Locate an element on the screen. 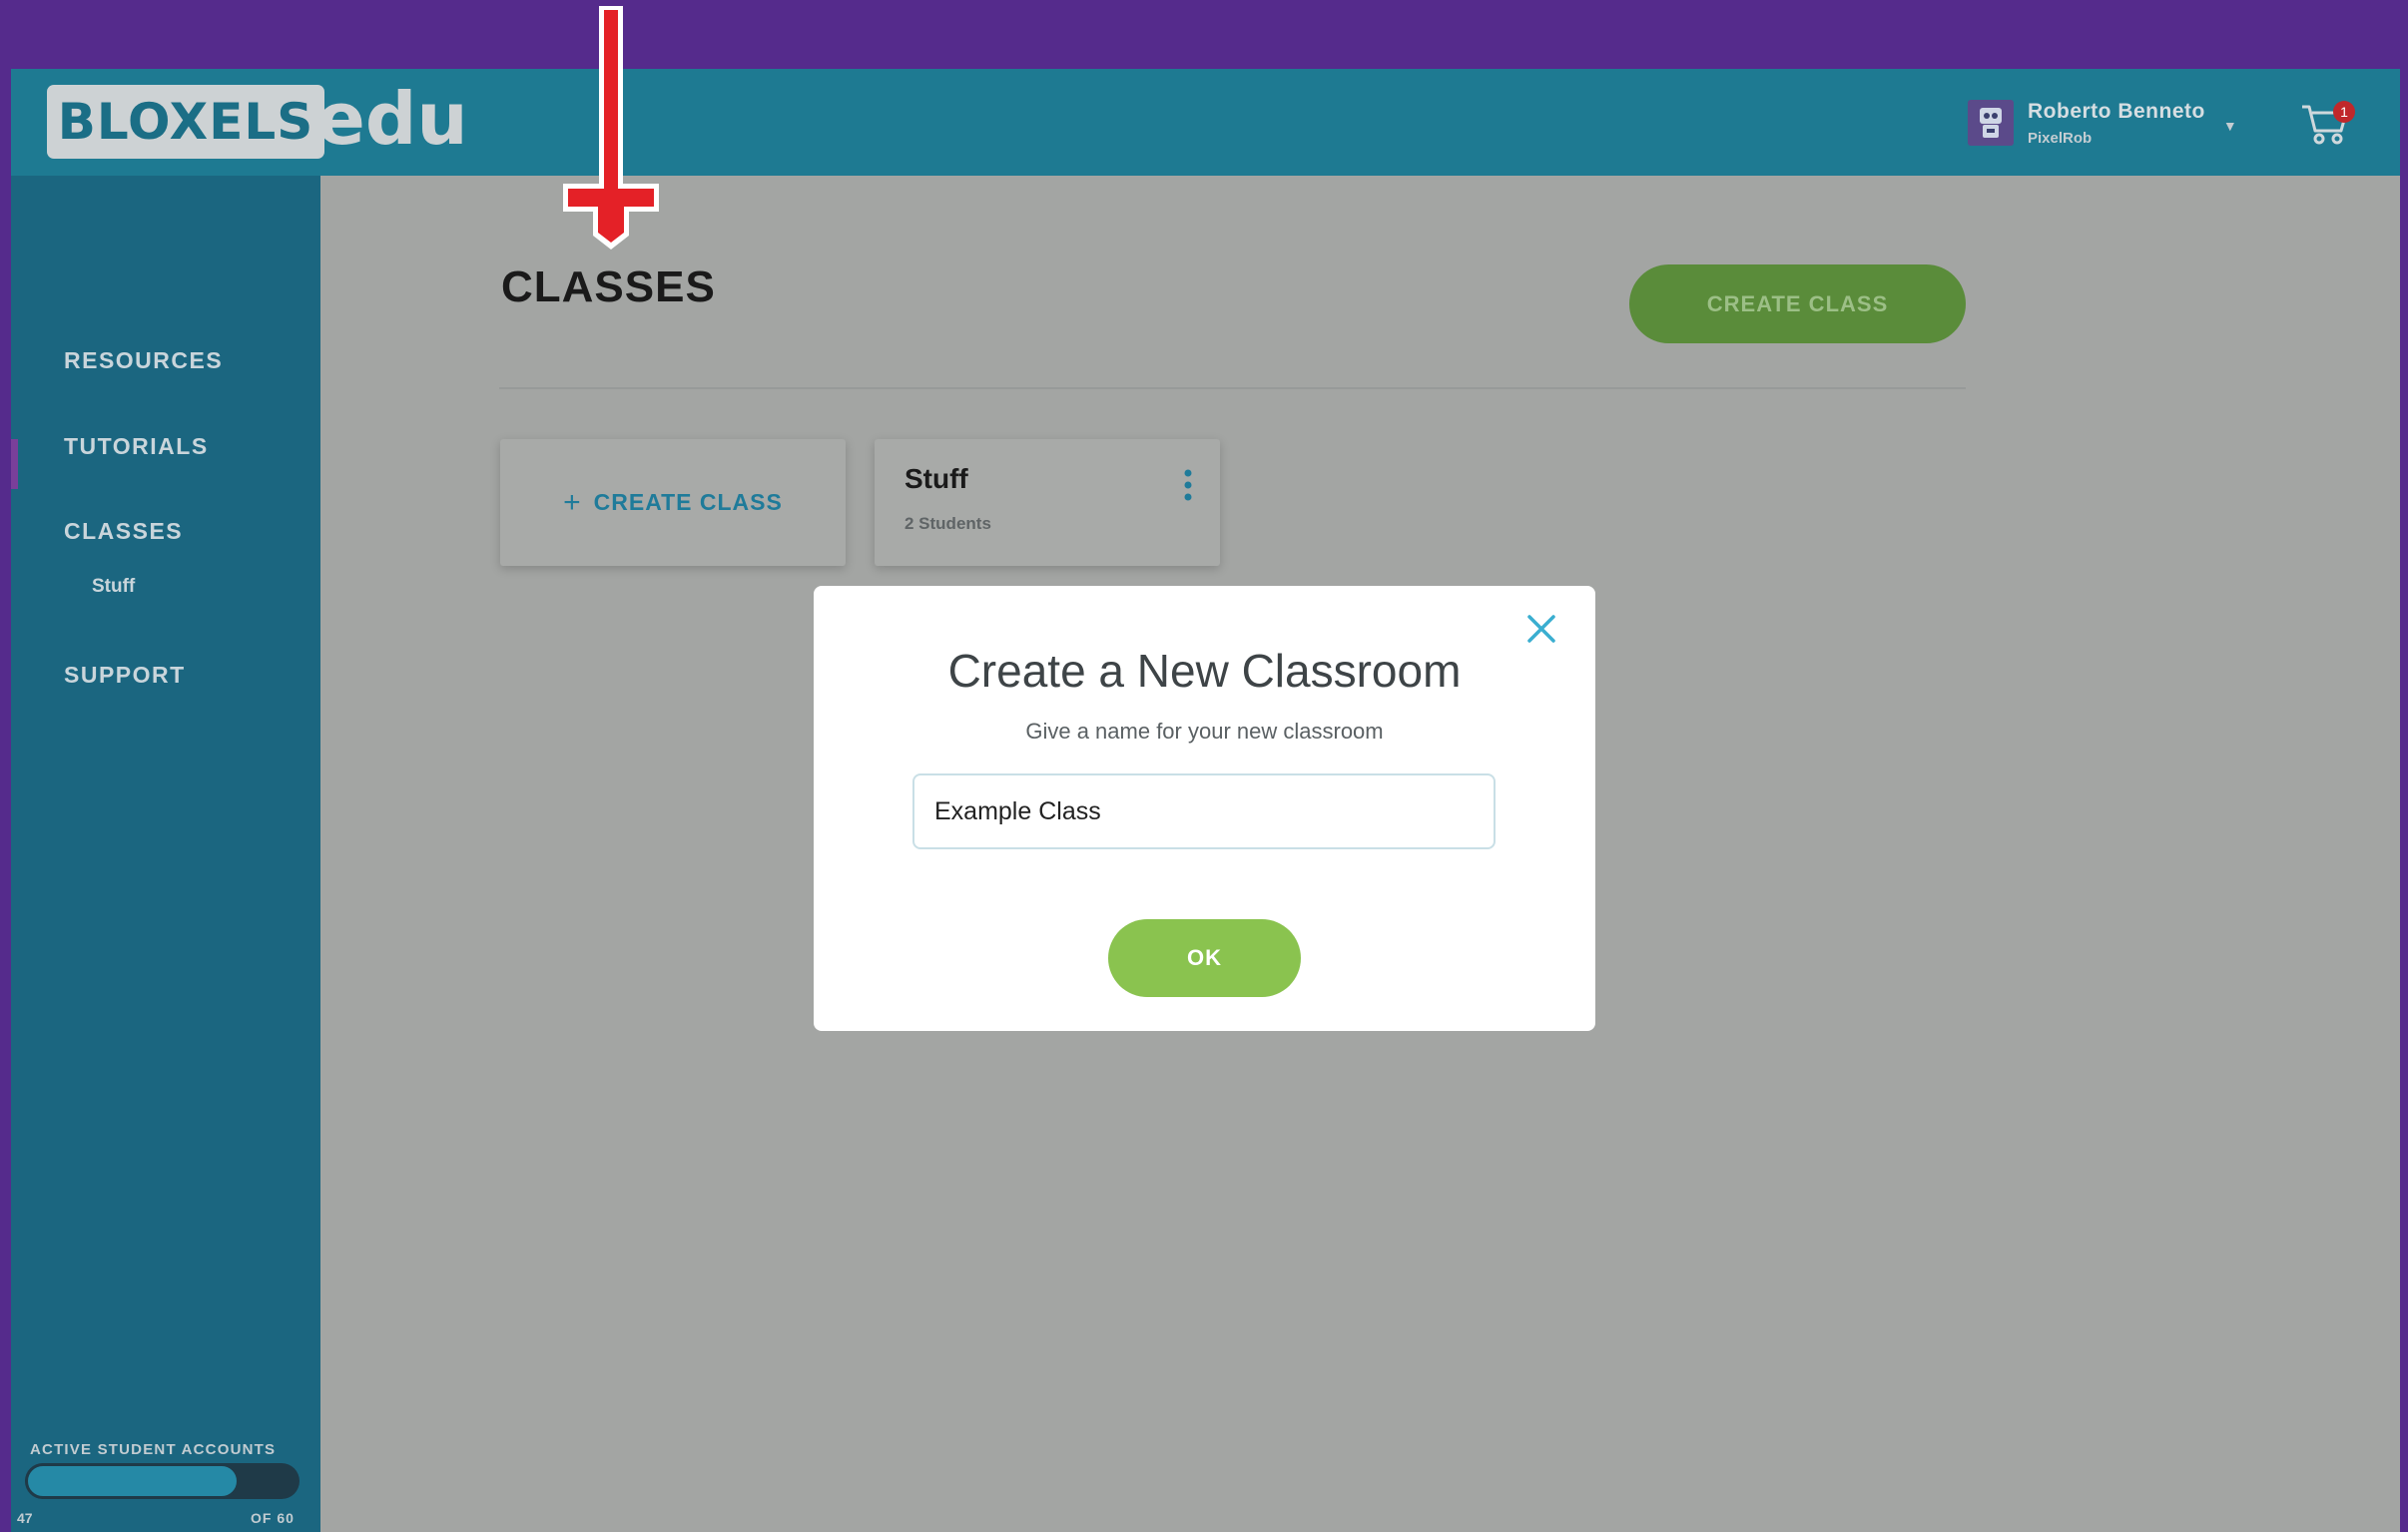 This screenshot has height=1532, width=2408. modal-subtitle: Give a name for your new classroom is located at coordinates (1204, 731).